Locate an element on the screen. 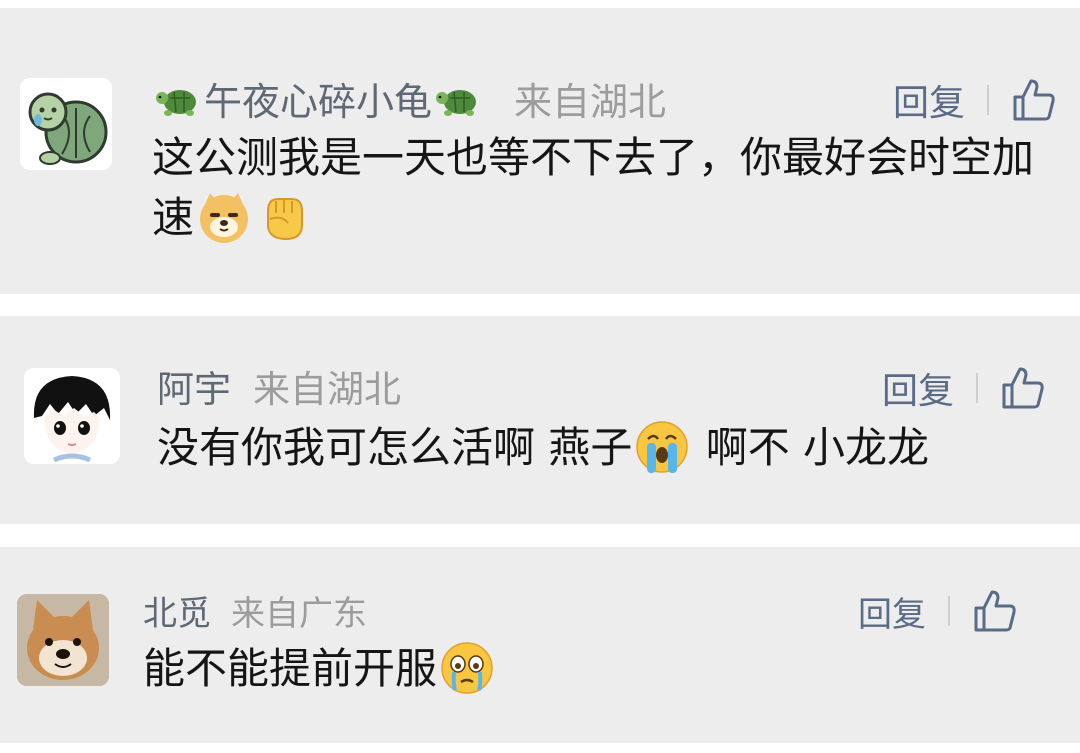 This screenshot has width=1080, height=753. comment-text-part1: 没有你我可怎么活啊 燕子 is located at coordinates (395, 447).